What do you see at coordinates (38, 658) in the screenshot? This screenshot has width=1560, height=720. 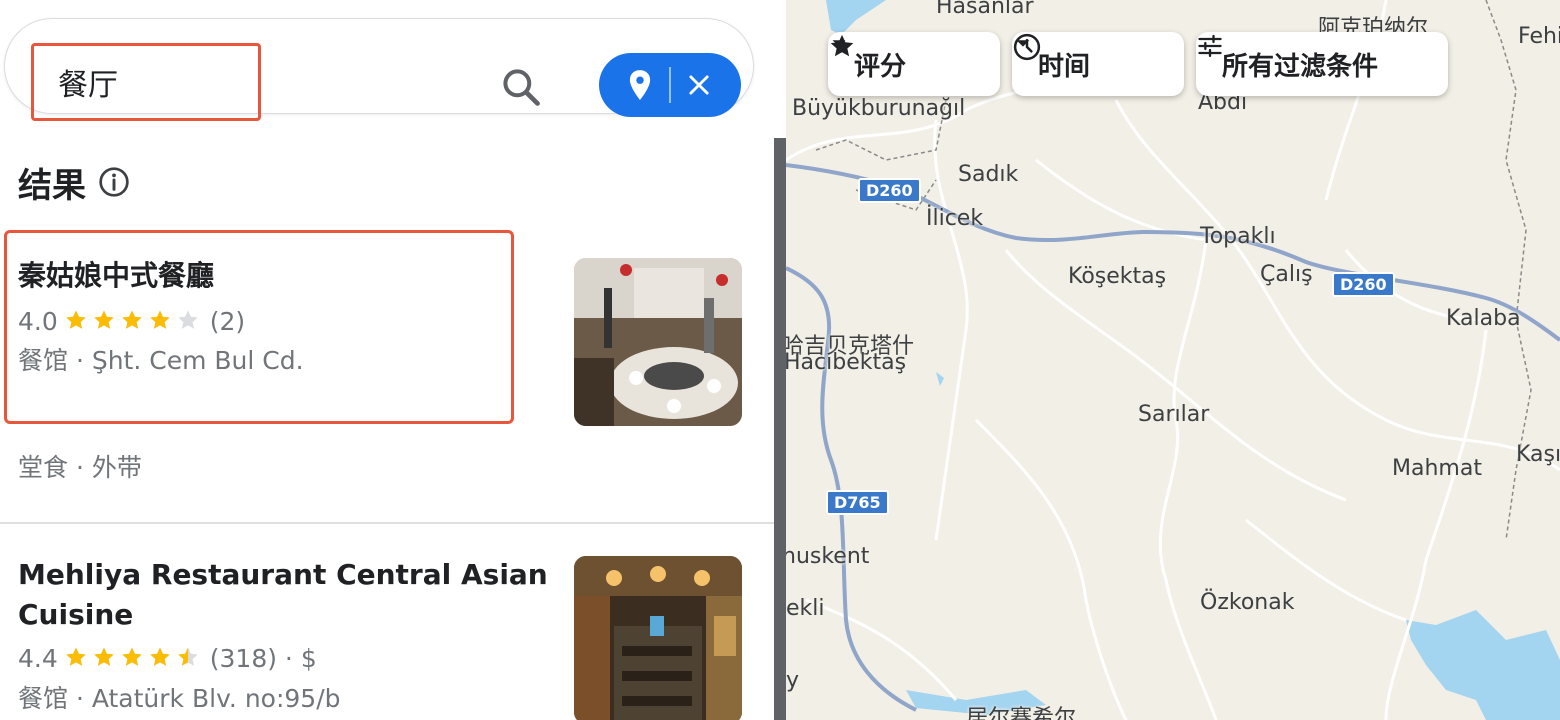 I see `rating-value: 4.4` at bounding box center [38, 658].